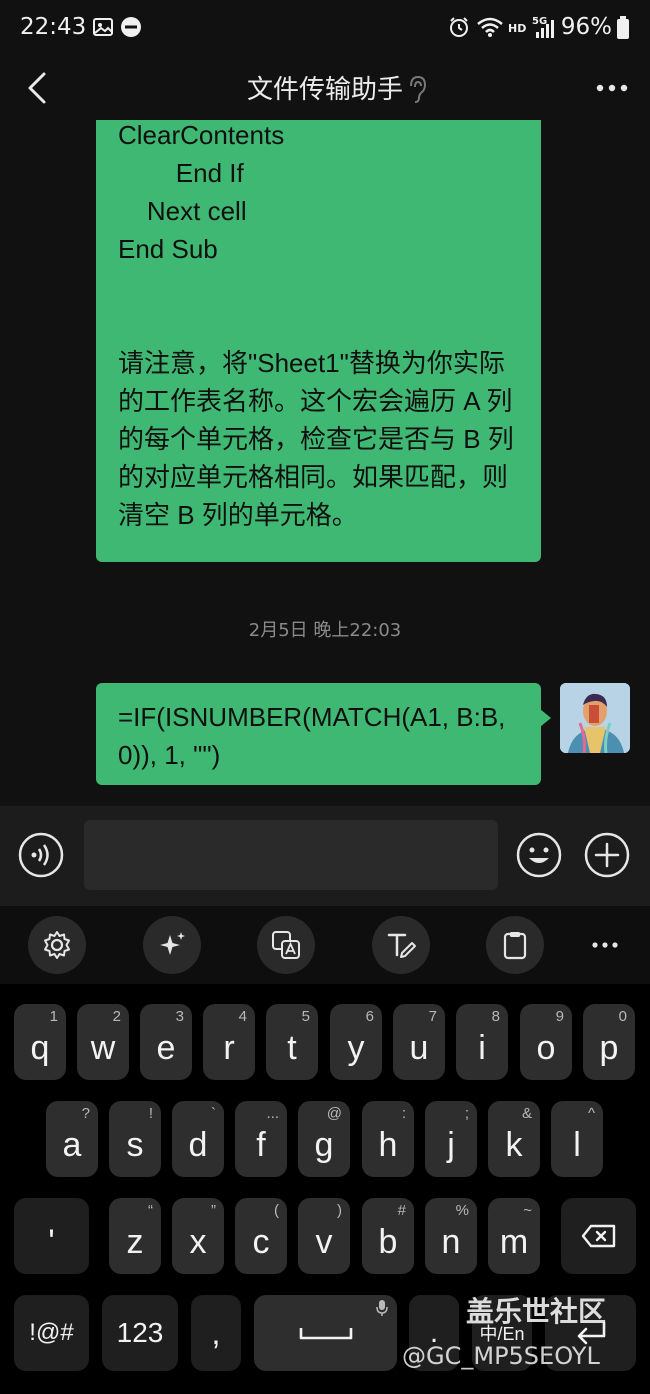  Describe the element at coordinates (495, 1016) in the screenshot. I see `key-hint: 8` at that location.